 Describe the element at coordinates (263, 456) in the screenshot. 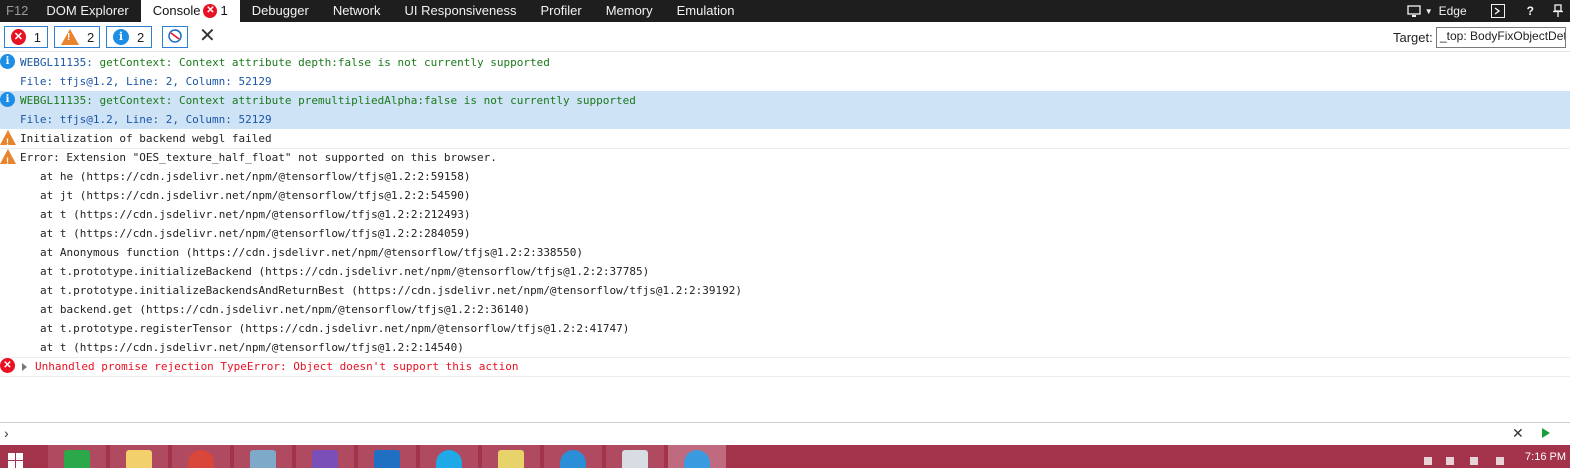

I see `taskbar-tools-button` at that location.